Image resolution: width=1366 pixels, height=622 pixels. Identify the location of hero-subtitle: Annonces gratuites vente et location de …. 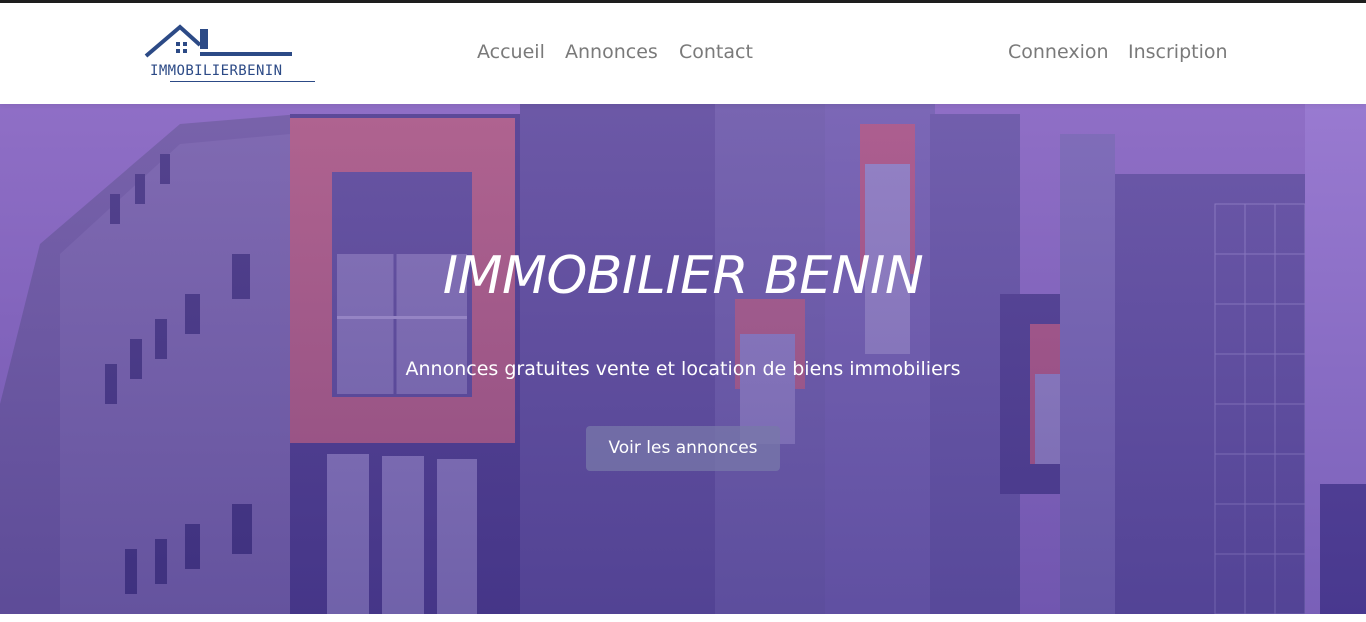
(683, 369).